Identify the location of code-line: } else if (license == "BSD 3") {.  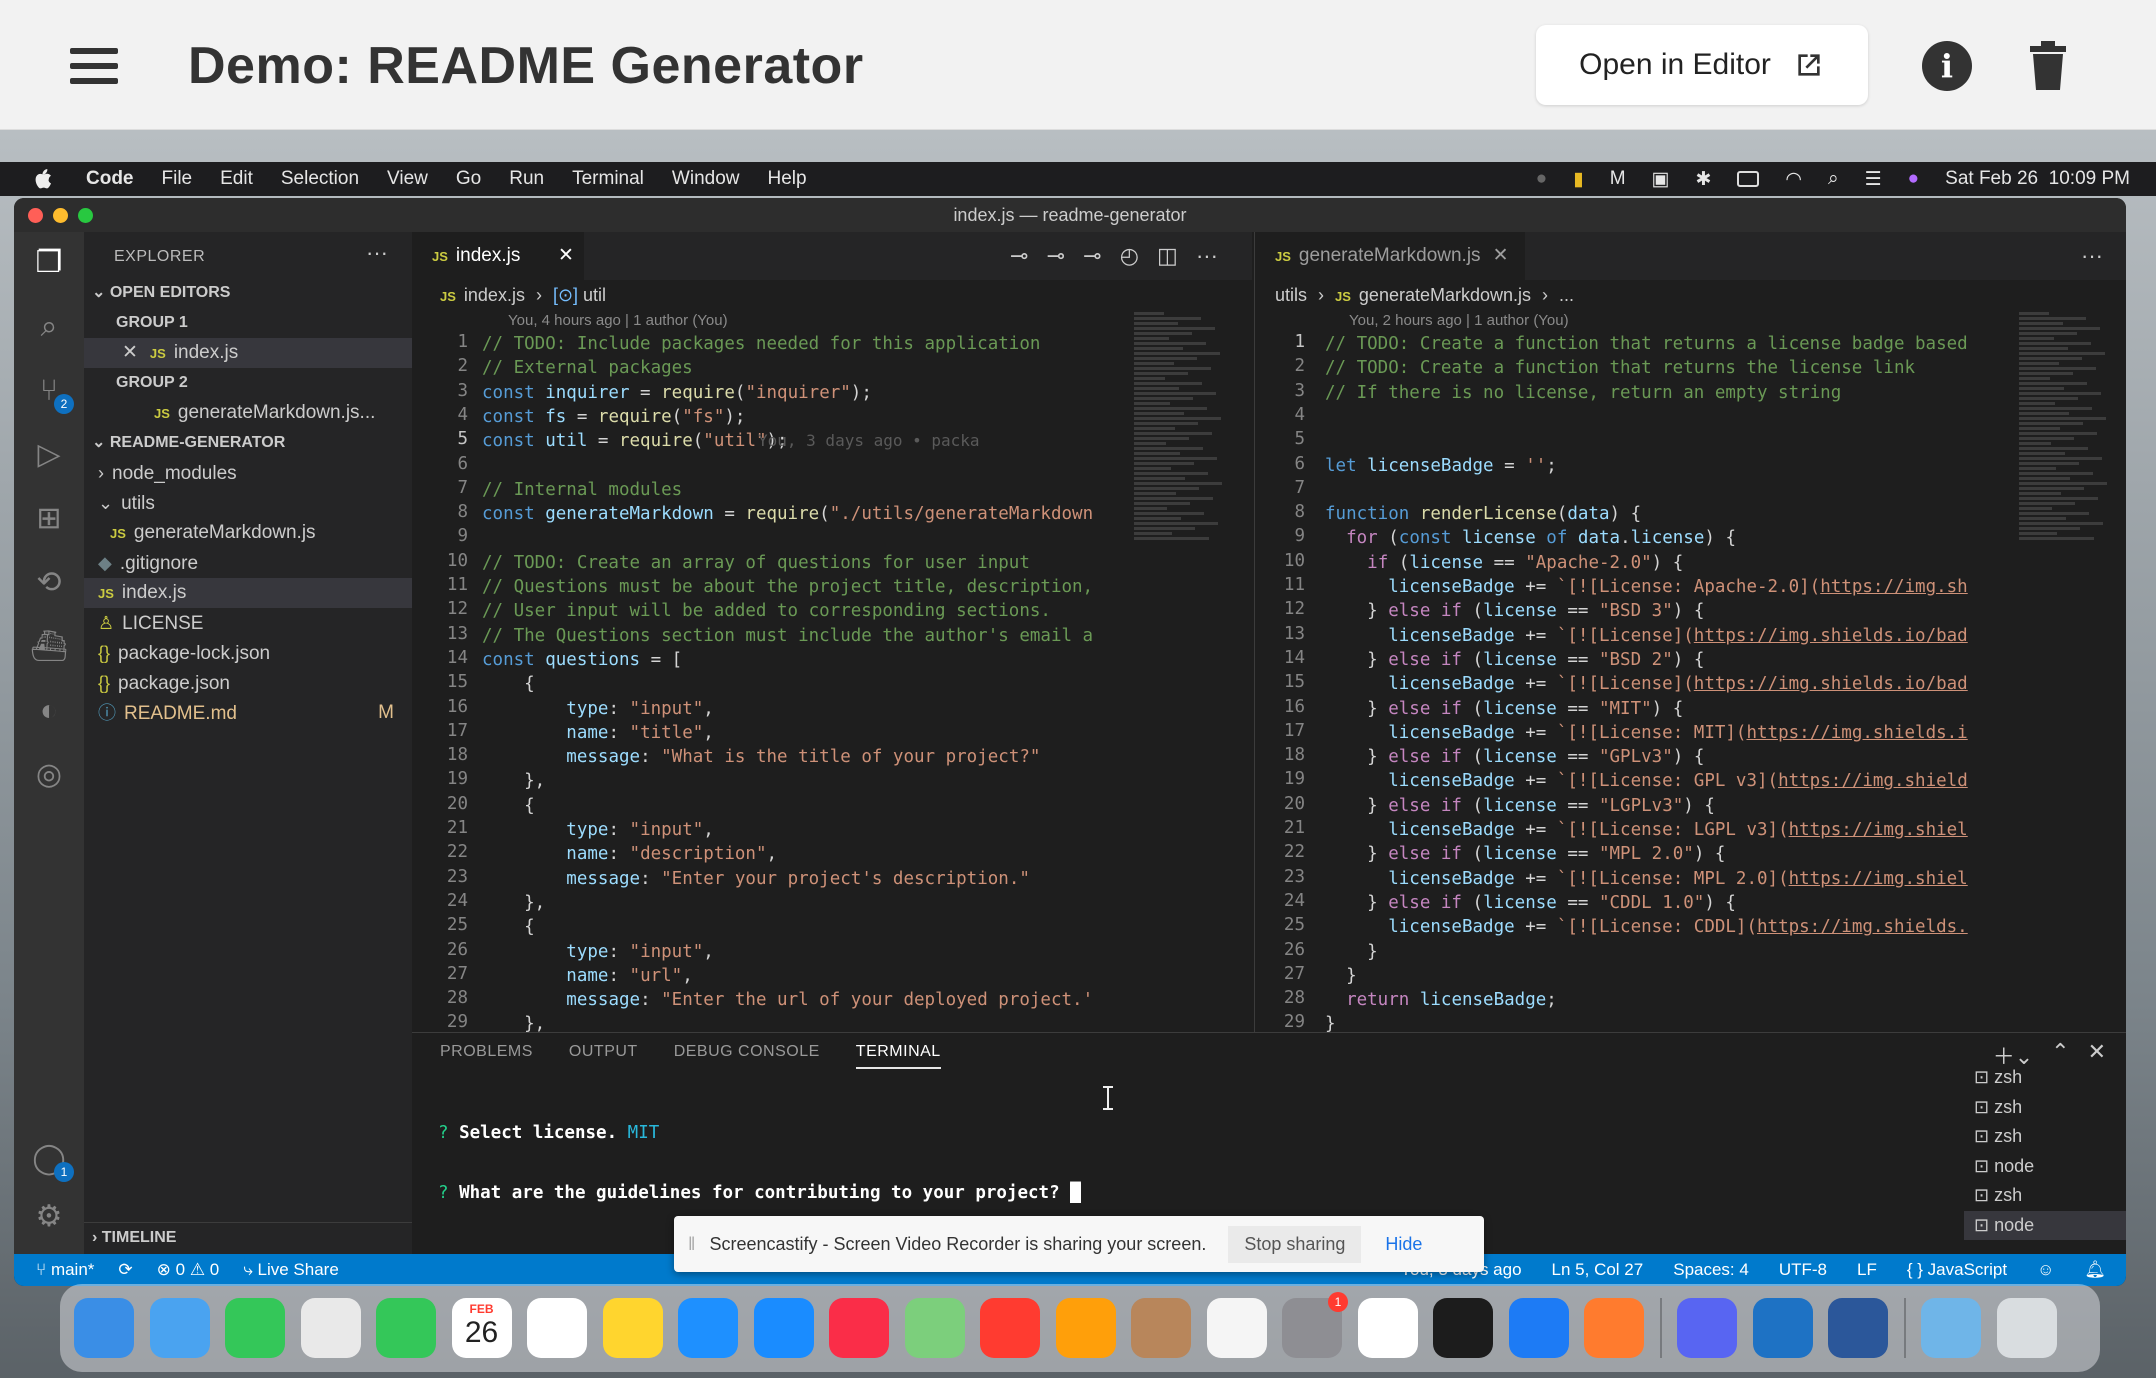
(1514, 611).